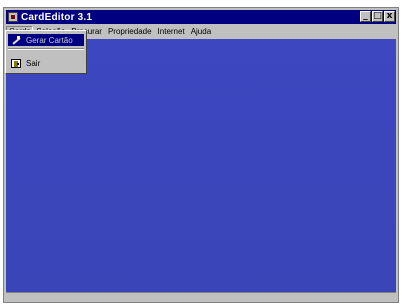 Image resolution: width=406 pixels, height=305 pixels. What do you see at coordinates (365, 16) in the screenshot?
I see `minimize-button: _` at bounding box center [365, 16].